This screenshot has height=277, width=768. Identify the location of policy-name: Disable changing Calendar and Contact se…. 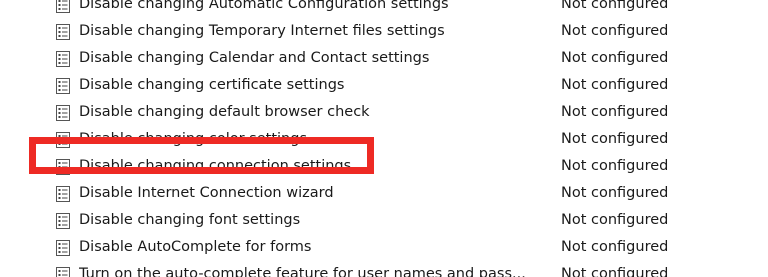
(254, 58).